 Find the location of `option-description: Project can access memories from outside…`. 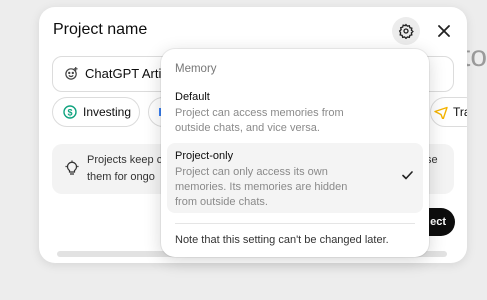

option-description: Project can access memories from outside… is located at coordinates (259, 120).